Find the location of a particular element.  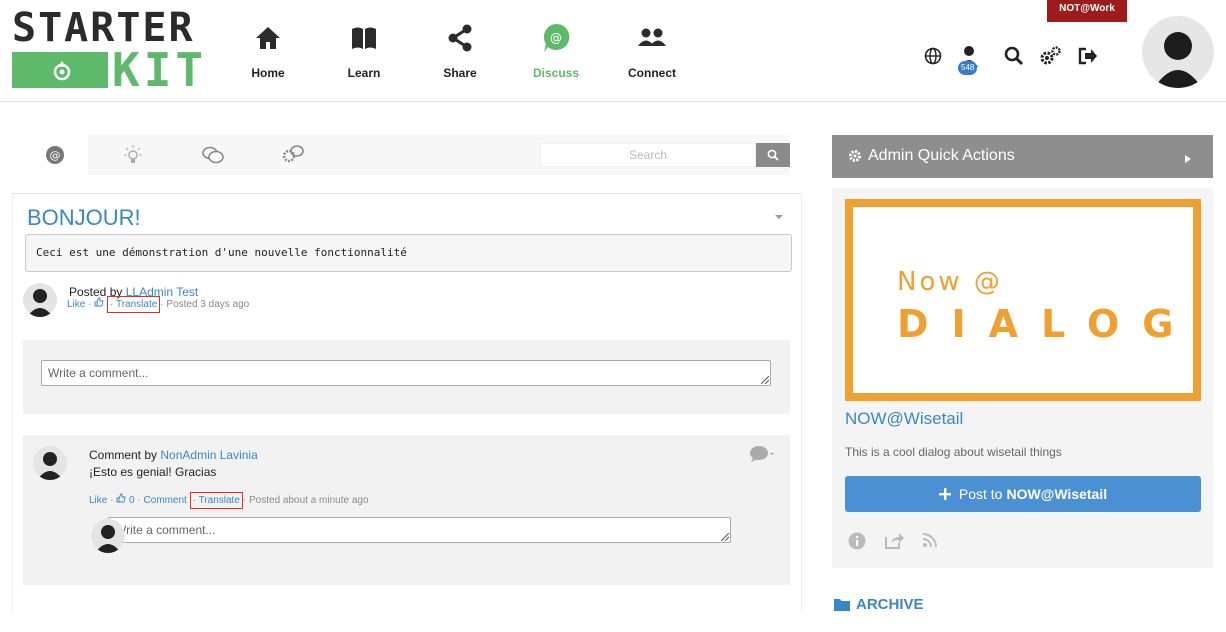

main-nav: Home Learn Share @ Discuss Connect is located at coordinates (460, 53).